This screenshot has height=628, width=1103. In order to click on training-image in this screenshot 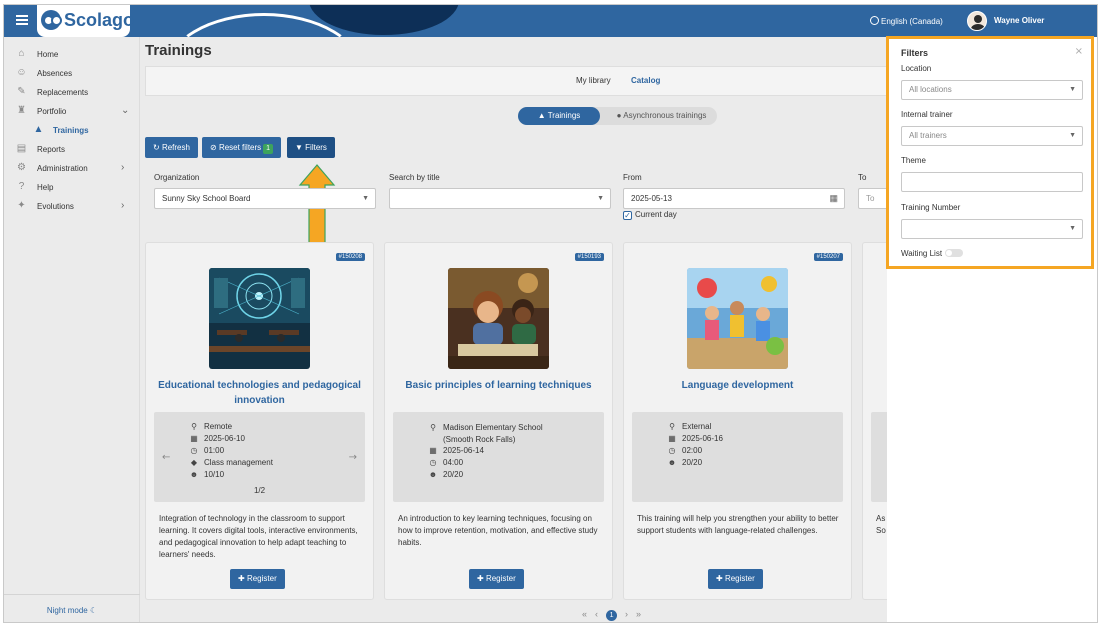, I will do `click(259, 318)`.